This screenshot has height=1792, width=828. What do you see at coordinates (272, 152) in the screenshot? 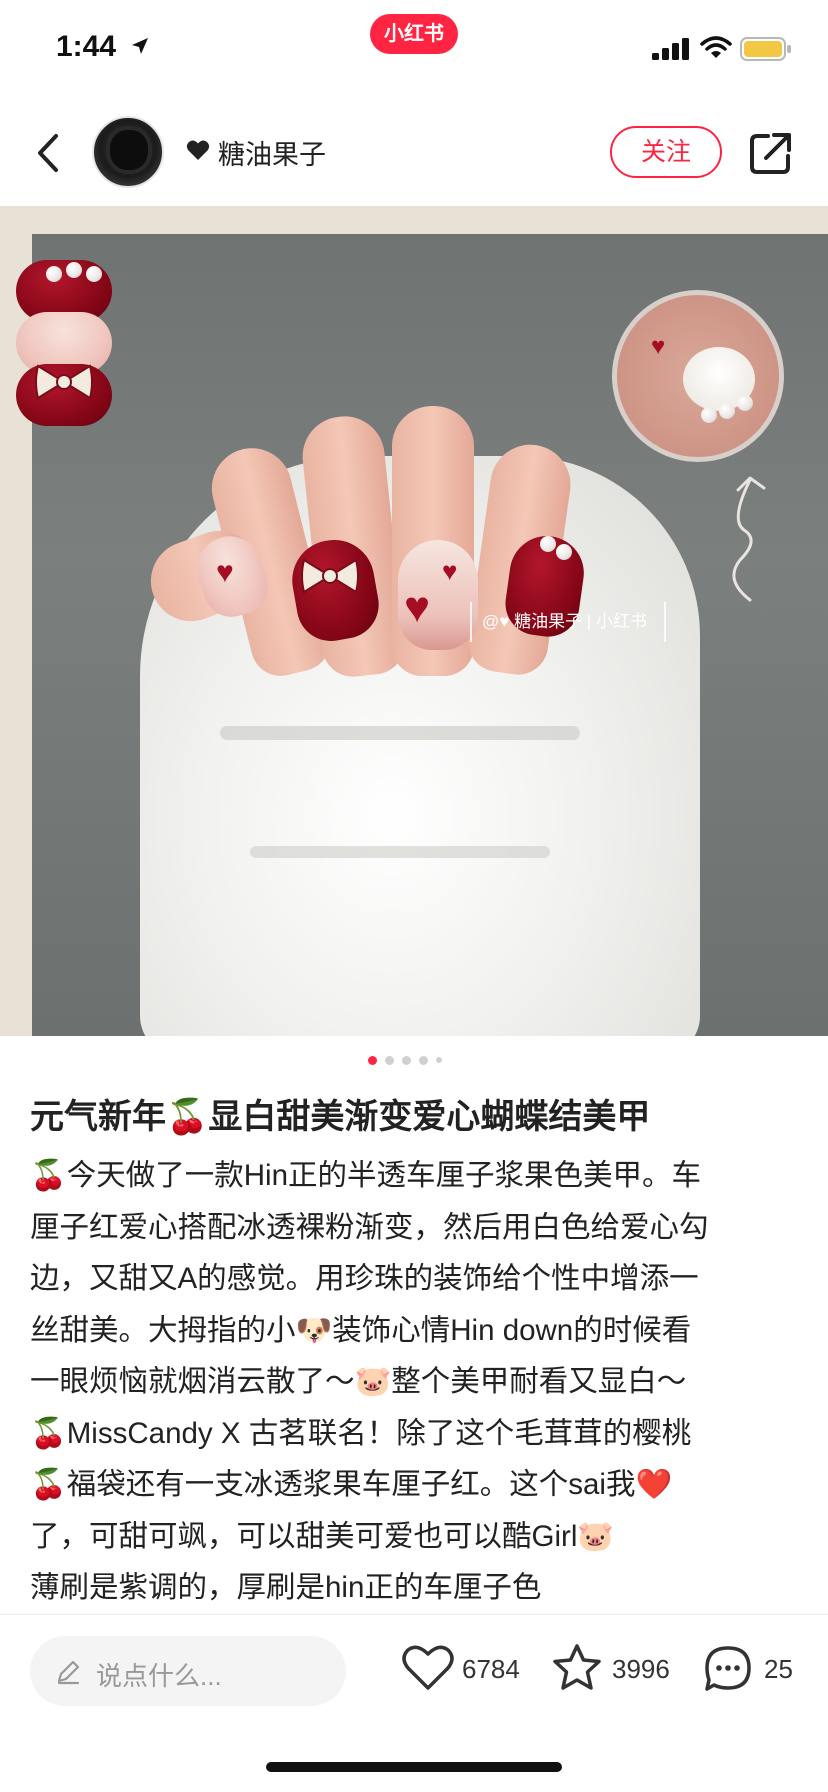
I see `author-name: 糖油果子` at bounding box center [272, 152].